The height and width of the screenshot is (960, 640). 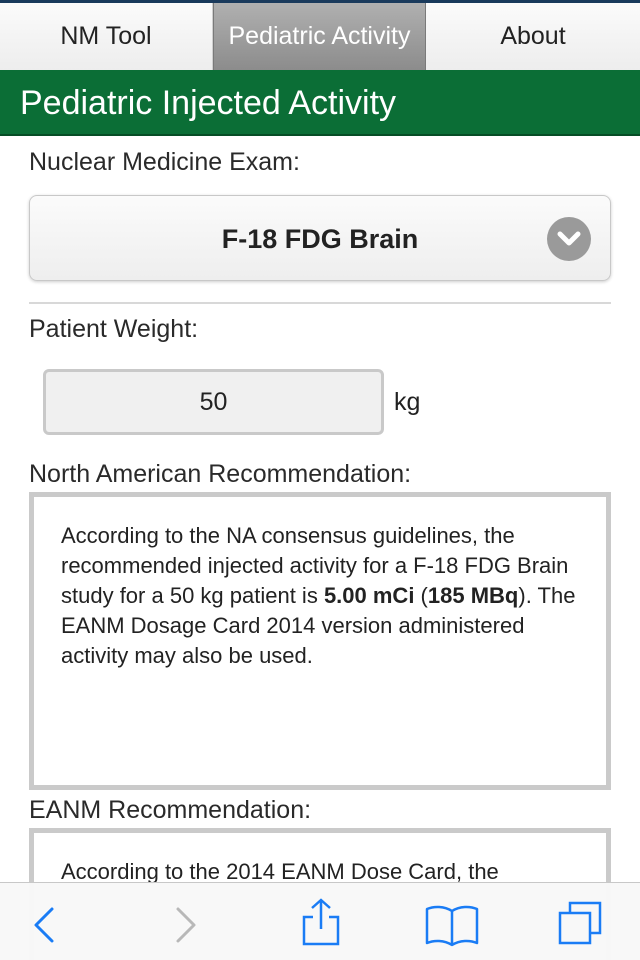 I want to click on exam-select: F-18 FDG Brain, so click(x=320, y=238).